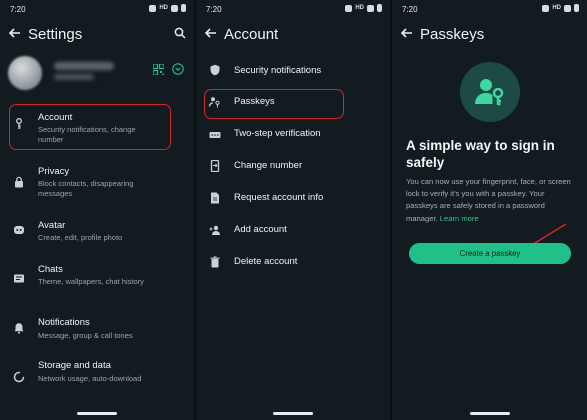 This screenshot has height=420, width=587. What do you see at coordinates (452, 34) in the screenshot?
I see `page-title: Passkeys` at bounding box center [452, 34].